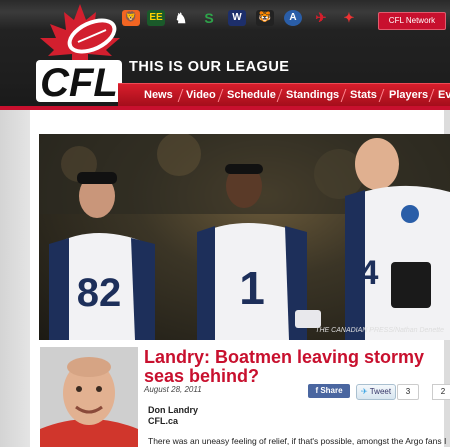 This screenshot has height=447, width=450. What do you see at coordinates (181, 18) in the screenshot?
I see `calgary-stampeders-logo: ♞` at bounding box center [181, 18].